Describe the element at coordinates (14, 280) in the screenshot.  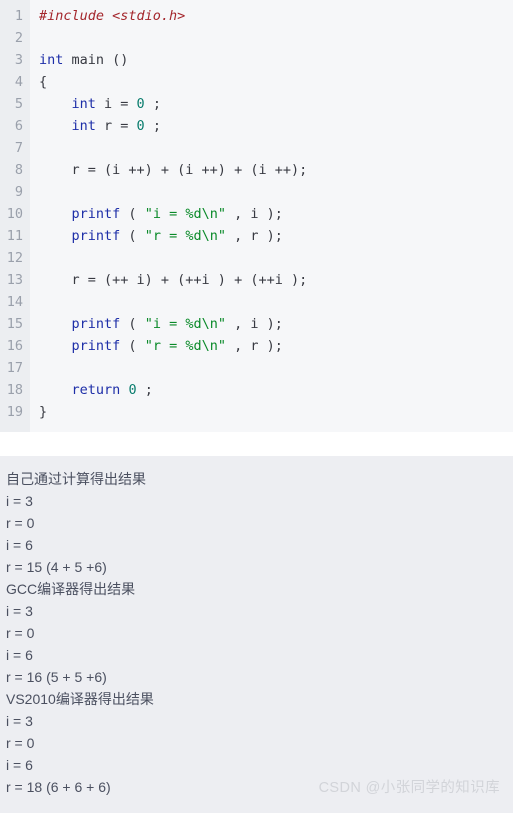
I see `line-number: 13` at that location.